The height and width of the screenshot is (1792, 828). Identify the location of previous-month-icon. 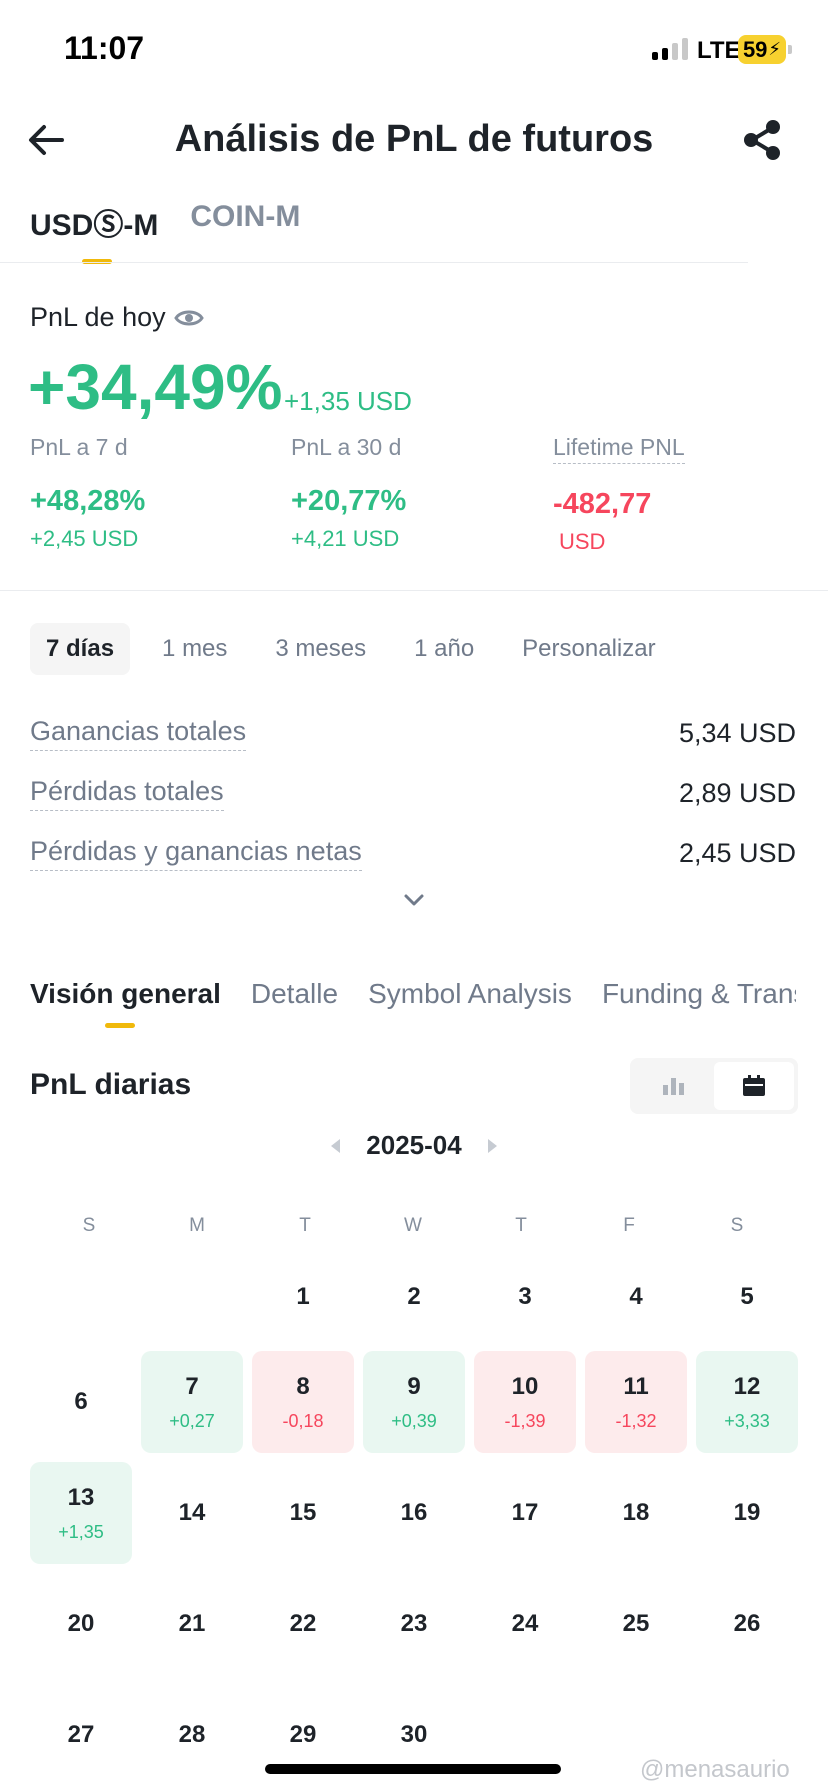
(336, 1145).